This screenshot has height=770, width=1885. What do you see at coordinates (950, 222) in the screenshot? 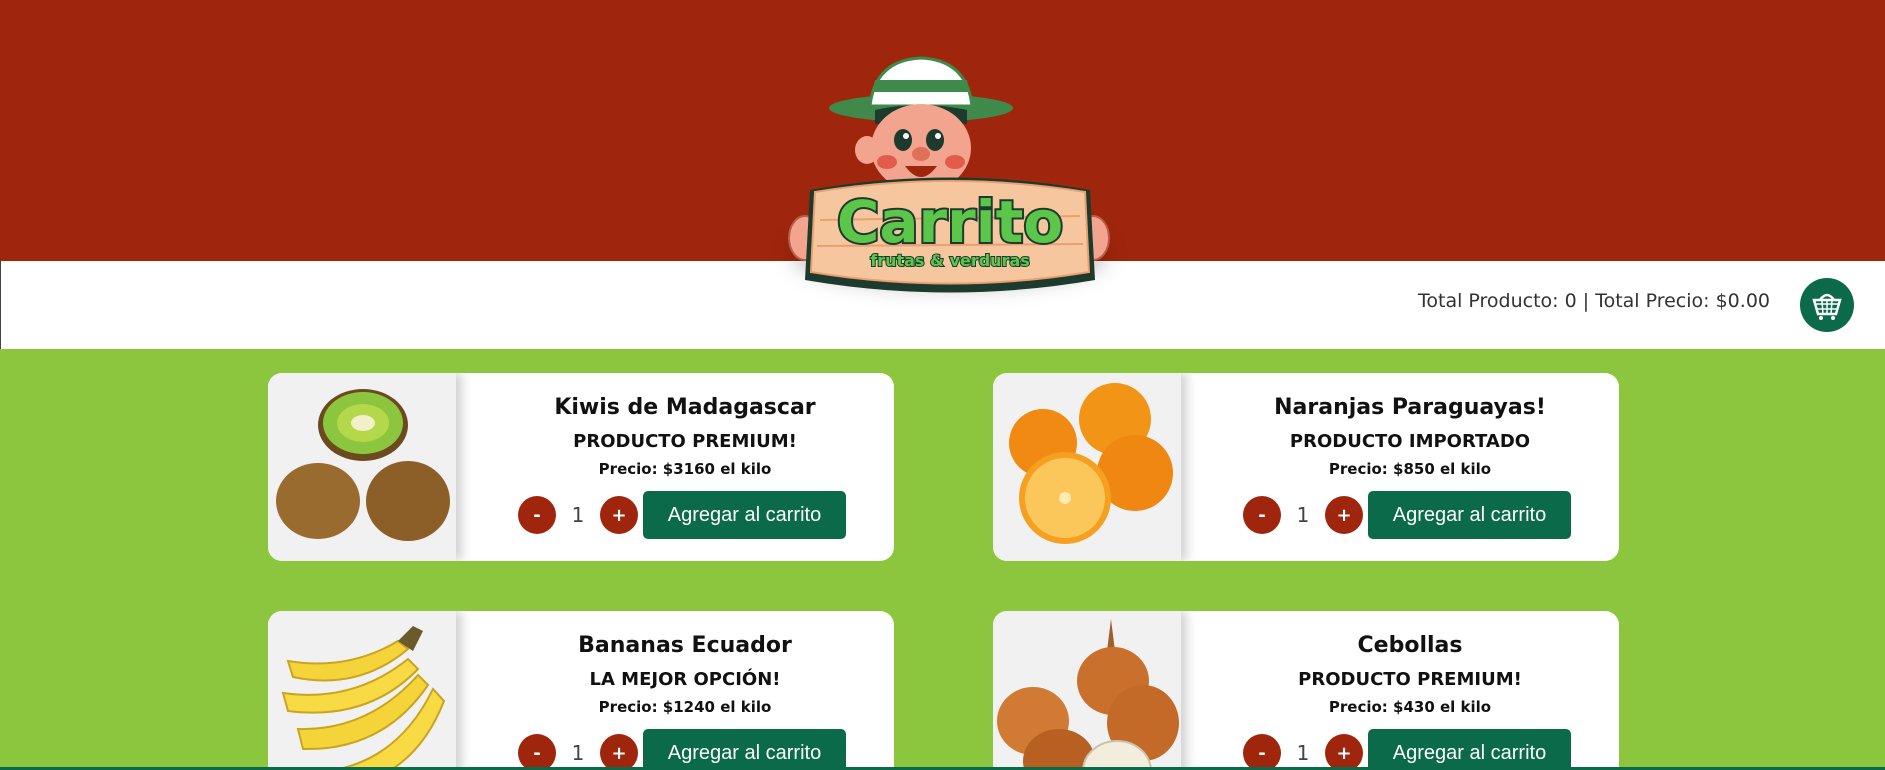
I see `svg-text: Carrito` at bounding box center [950, 222].